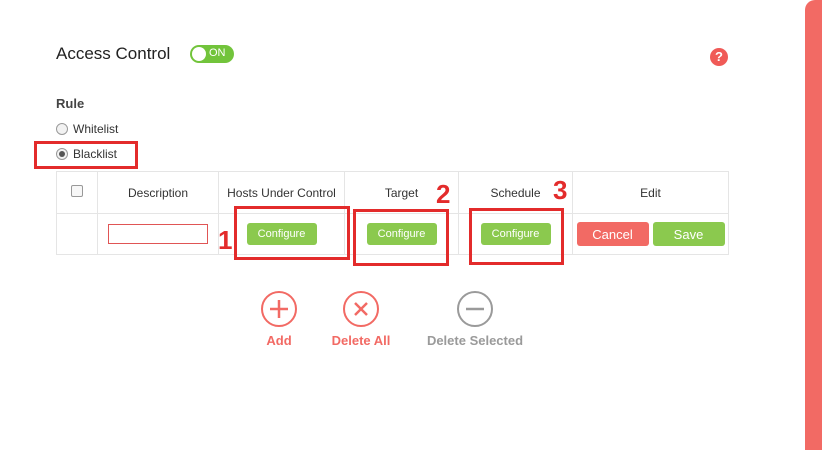 This screenshot has width=822, height=450. What do you see at coordinates (688, 234) in the screenshot?
I see `save-button: Save` at bounding box center [688, 234].